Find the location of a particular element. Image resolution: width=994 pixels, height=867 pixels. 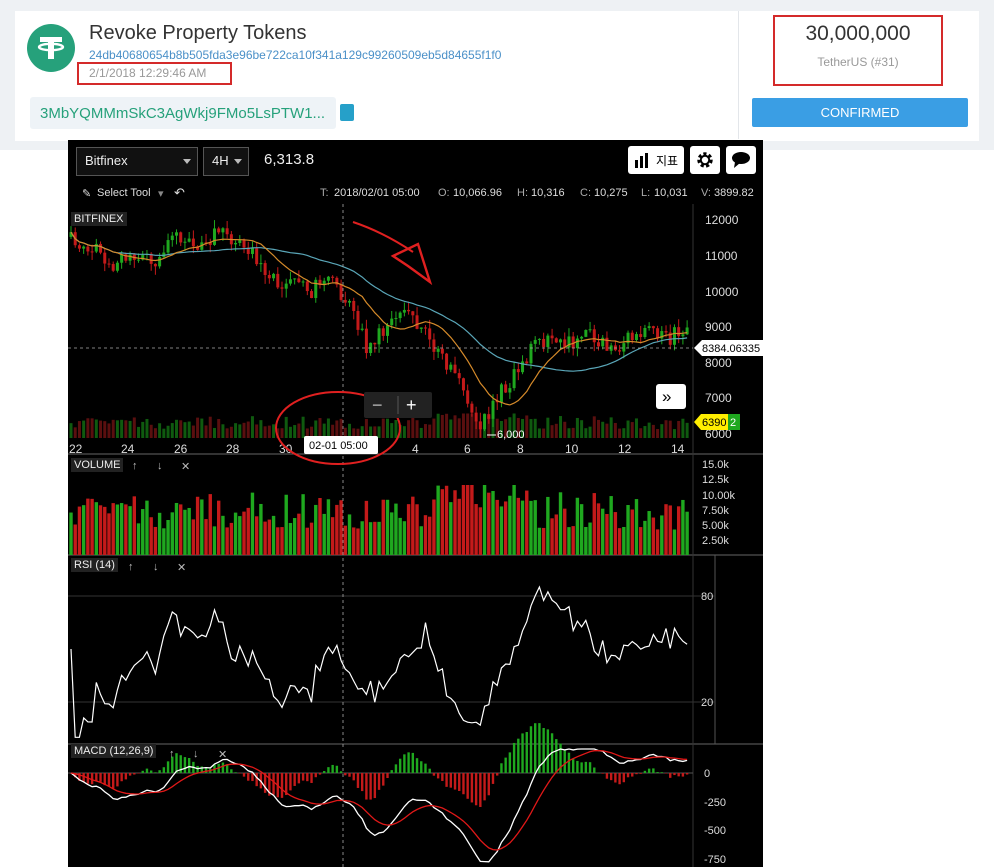

chart-toolbar: Bitfinex 4H 6,313.8 지표 is located at coordinates (415, 160).